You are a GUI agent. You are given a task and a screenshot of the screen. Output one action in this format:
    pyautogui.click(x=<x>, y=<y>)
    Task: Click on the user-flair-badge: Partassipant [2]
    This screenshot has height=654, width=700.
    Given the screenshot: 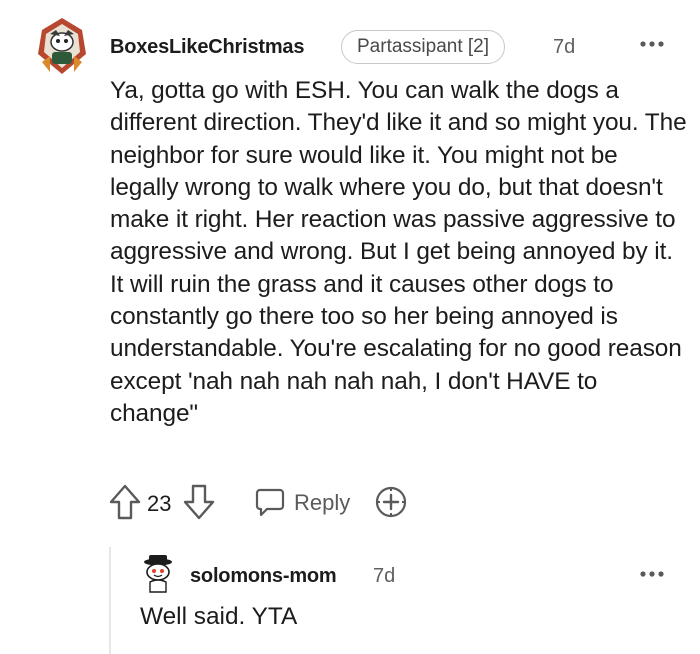 What is the action you would take?
    pyautogui.click(x=423, y=47)
    